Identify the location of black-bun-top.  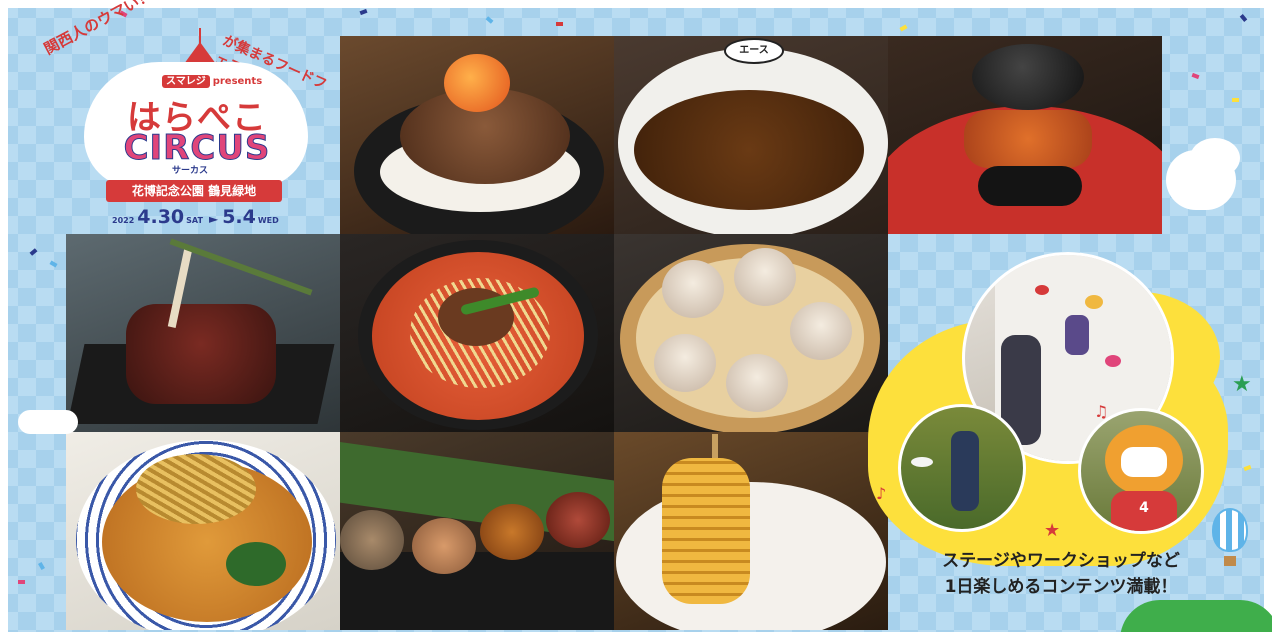
(1028, 77).